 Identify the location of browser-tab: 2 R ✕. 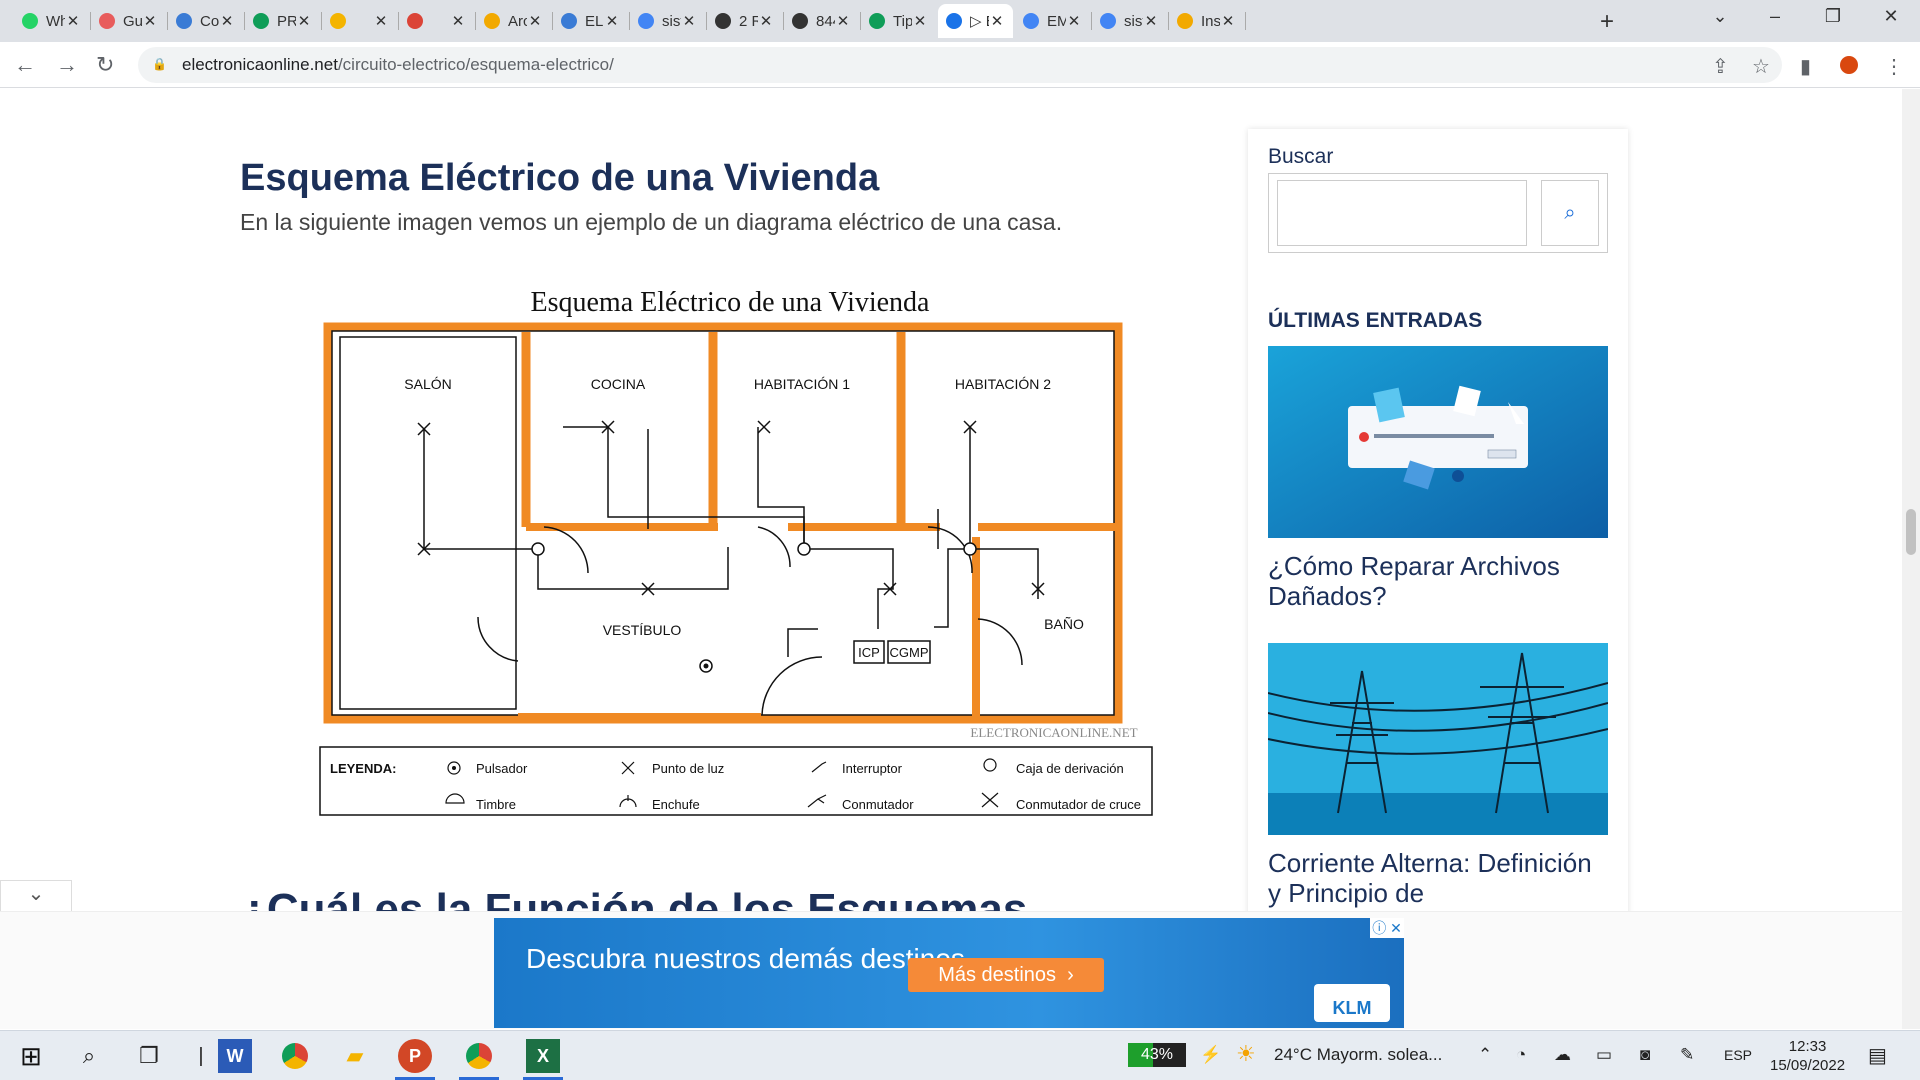
(744, 21).